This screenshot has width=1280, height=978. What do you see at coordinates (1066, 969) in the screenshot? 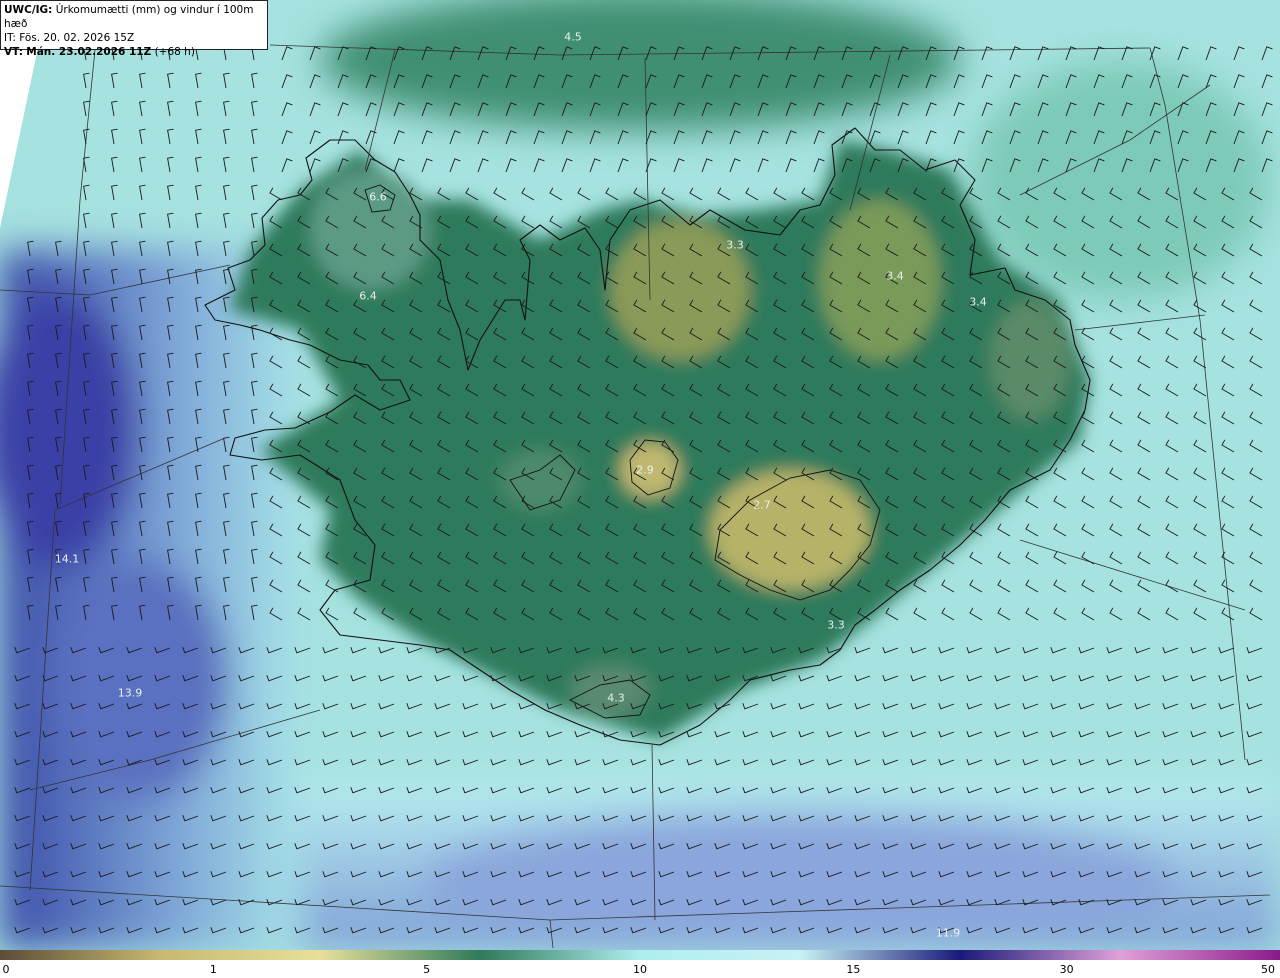
I see `colorbar-tick-label: 30` at bounding box center [1066, 969].